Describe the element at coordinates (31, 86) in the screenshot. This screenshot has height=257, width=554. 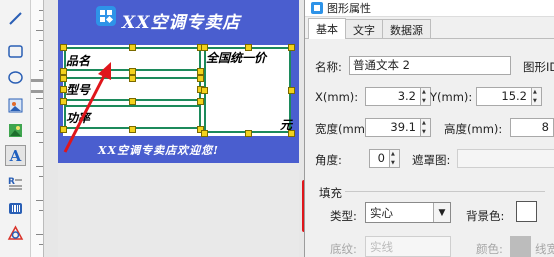
I see `ruler-number: 3` at that location.